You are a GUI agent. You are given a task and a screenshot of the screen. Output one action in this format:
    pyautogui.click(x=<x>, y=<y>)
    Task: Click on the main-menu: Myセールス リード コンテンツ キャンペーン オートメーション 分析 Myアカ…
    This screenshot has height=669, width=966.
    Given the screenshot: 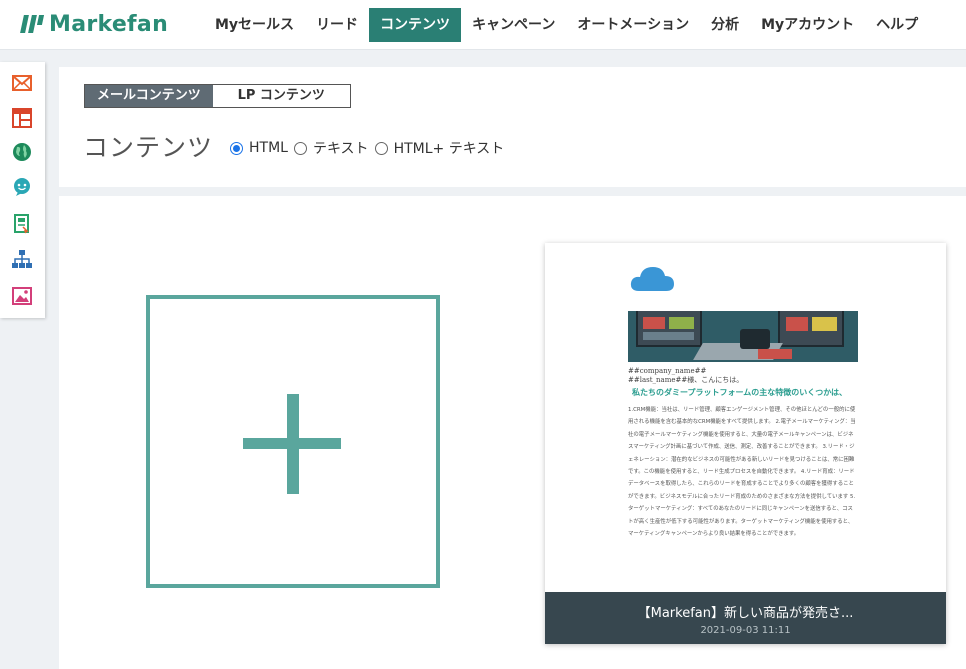 What is the action you would take?
    pyautogui.click(x=566, y=25)
    